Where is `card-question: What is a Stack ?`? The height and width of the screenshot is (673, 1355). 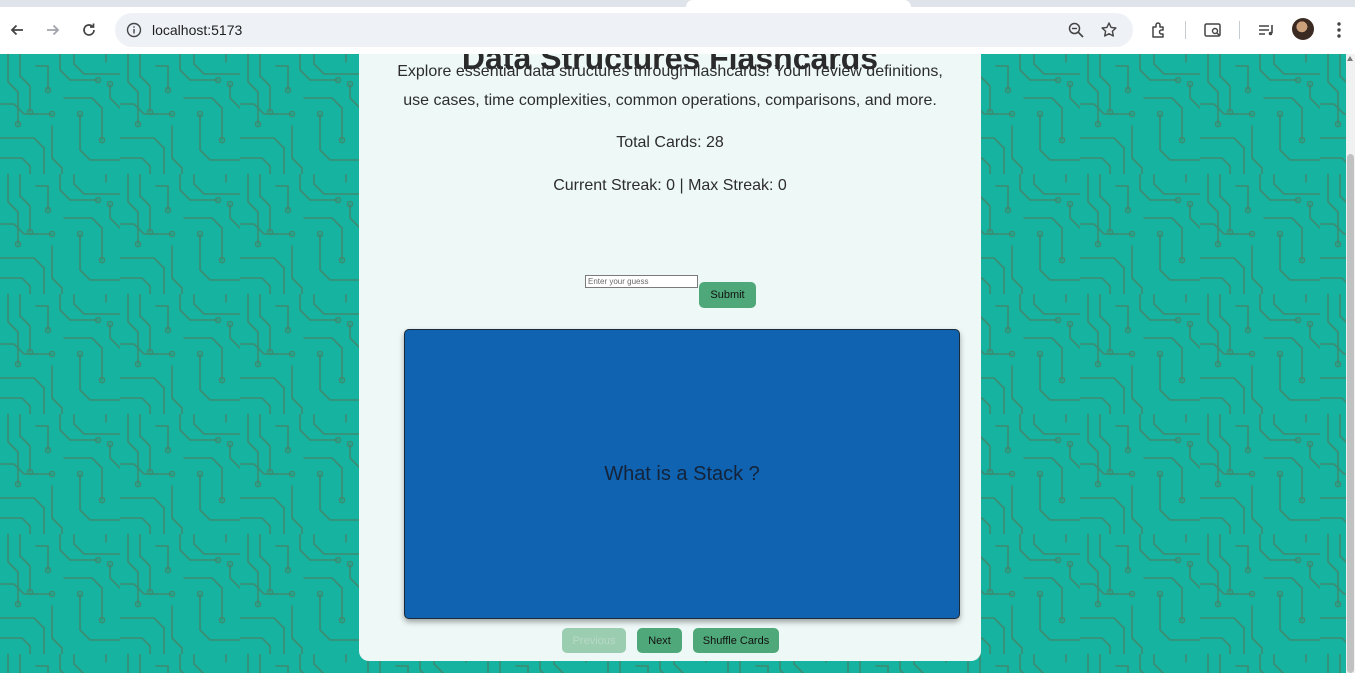
card-question: What is a Stack ? is located at coordinates (682, 473).